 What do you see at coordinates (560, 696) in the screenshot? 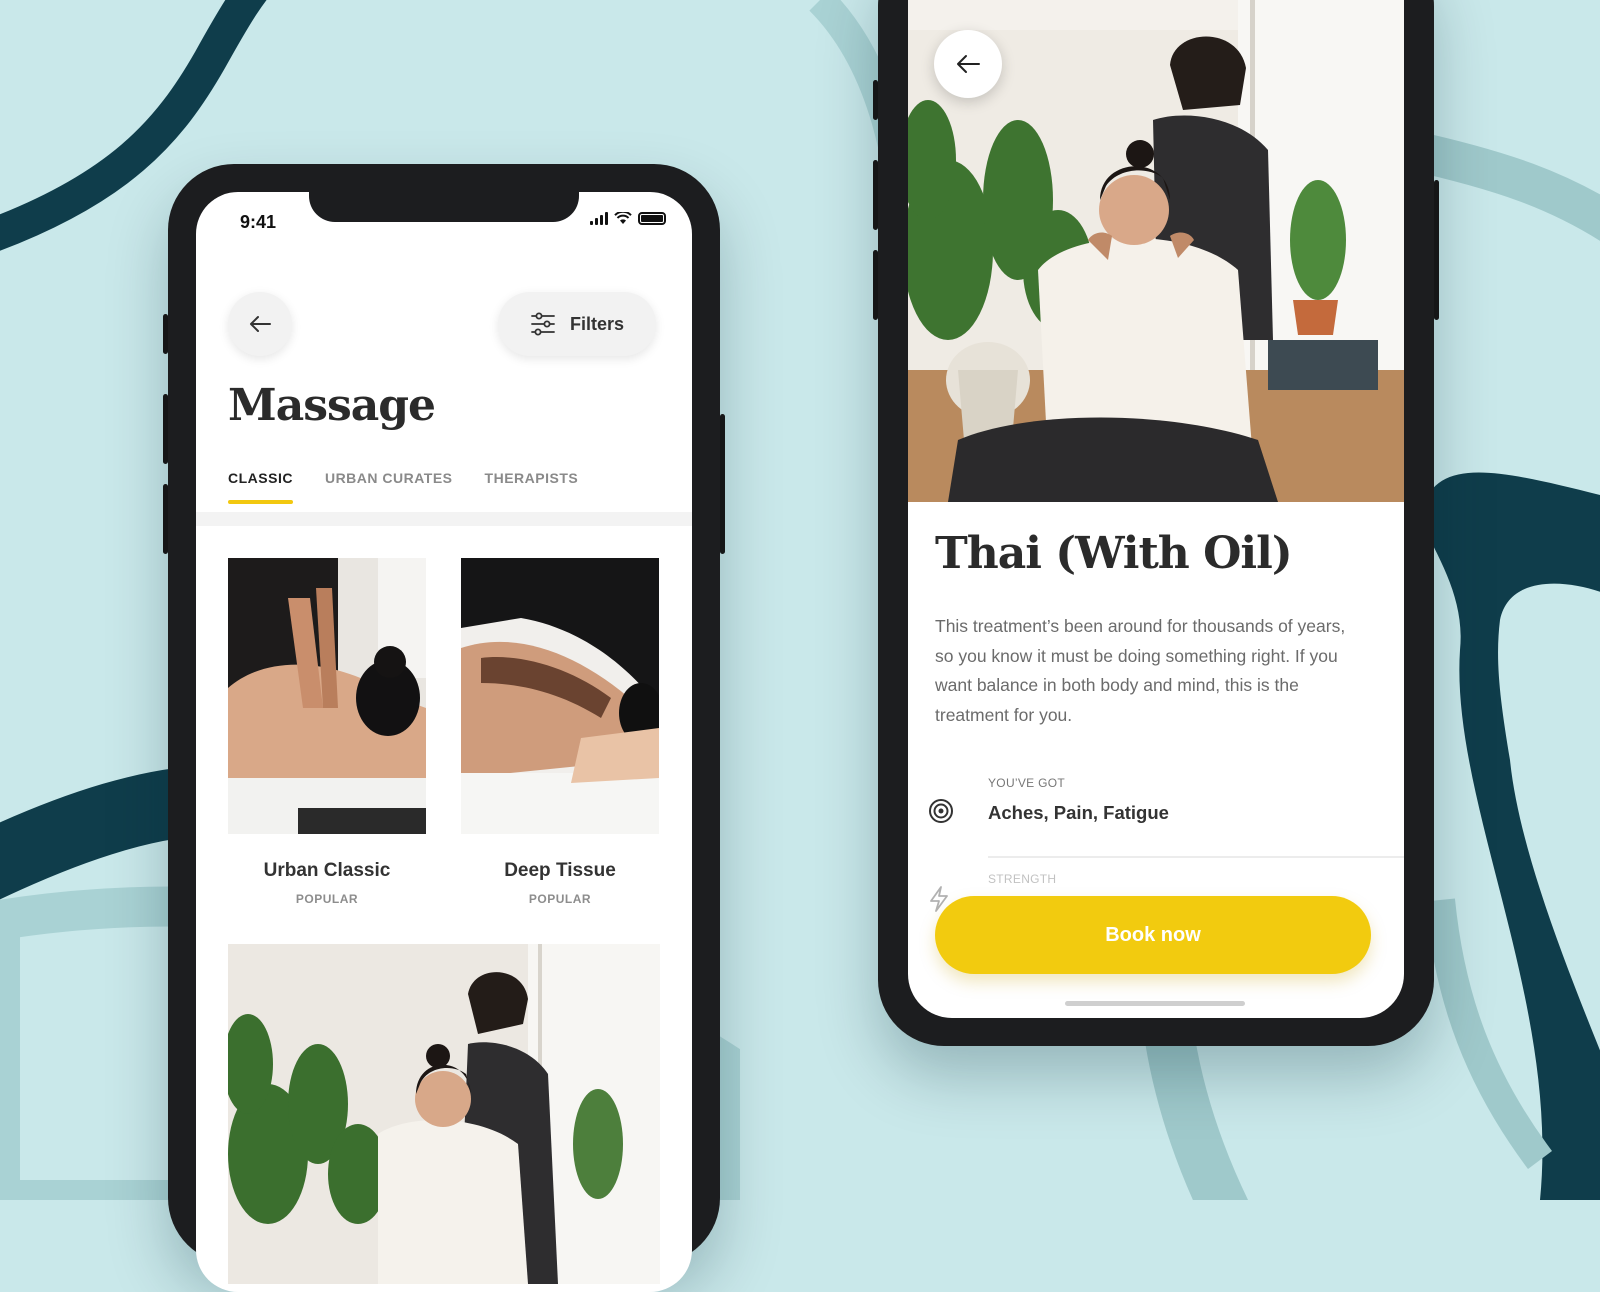
I see `deep-tissue-photo` at bounding box center [560, 696].